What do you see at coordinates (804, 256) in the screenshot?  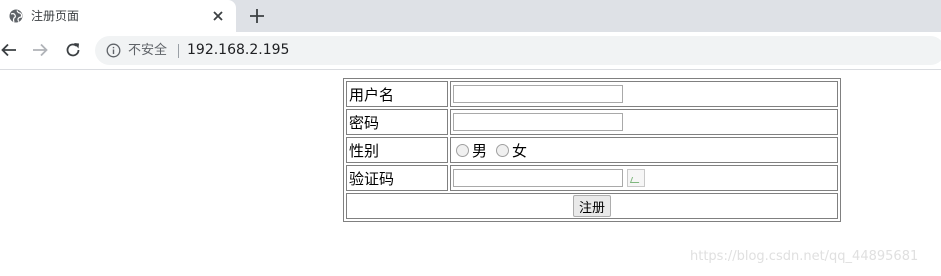 I see `watermark: https://blog.csdn.net/qq_44895681` at bounding box center [804, 256].